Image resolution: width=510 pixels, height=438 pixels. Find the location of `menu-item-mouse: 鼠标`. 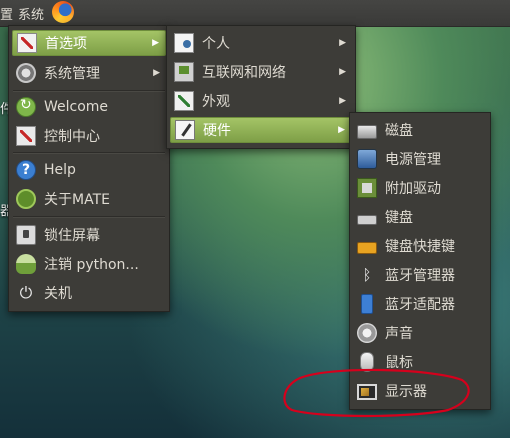

menu-item-mouse: 鼠标 is located at coordinates (420, 362).